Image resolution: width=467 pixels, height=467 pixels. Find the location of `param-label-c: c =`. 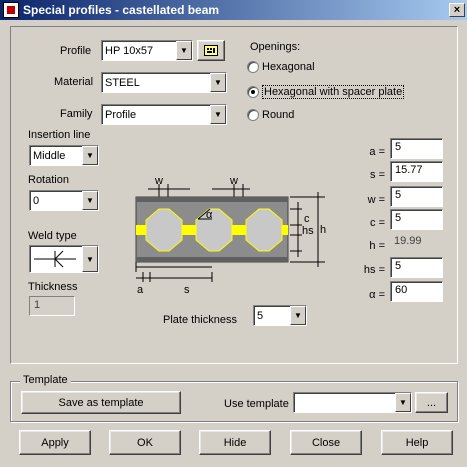

param-label-c: c = is located at coordinates (377, 223).